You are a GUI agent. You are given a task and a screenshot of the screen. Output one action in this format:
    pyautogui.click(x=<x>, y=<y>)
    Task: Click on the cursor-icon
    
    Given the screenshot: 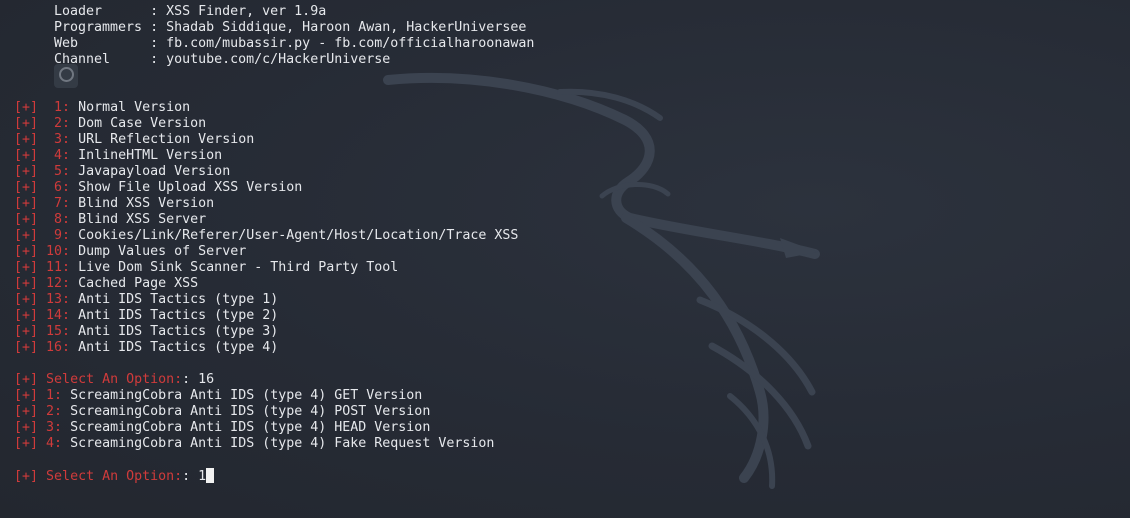 What is the action you would take?
    pyautogui.click(x=210, y=475)
    